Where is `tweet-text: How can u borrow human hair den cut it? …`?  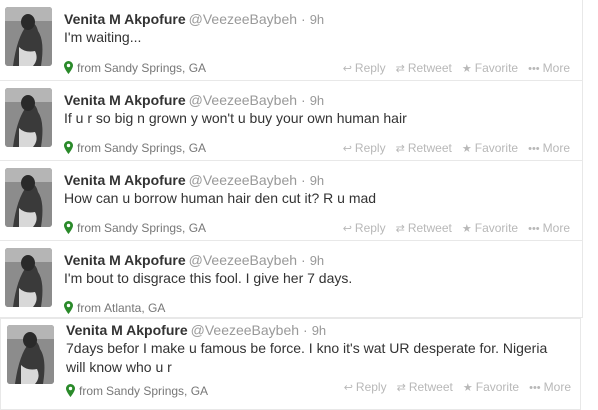
tweet-text: How can u borrow human hair den cut it? … is located at coordinates (220, 198).